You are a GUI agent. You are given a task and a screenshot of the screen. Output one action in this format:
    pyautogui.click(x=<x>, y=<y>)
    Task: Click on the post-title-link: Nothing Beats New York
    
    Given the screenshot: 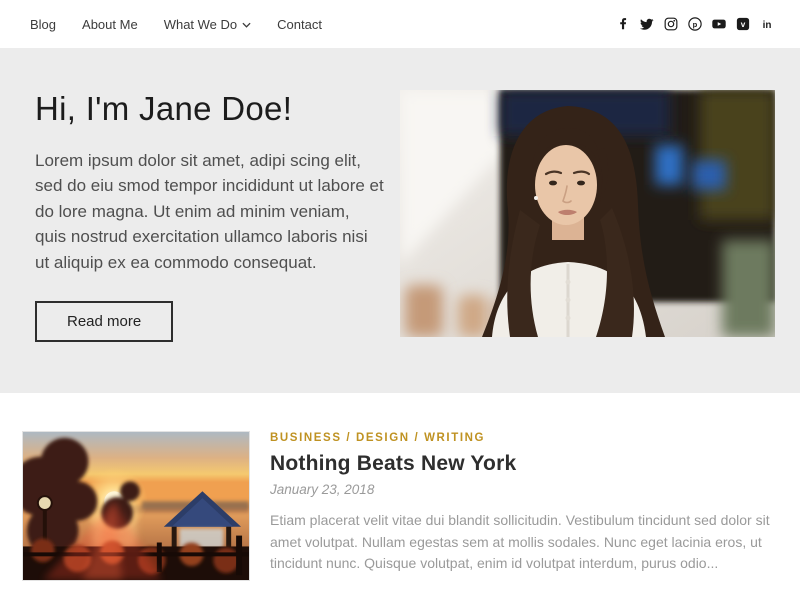 What is the action you would take?
    pyautogui.click(x=393, y=463)
    